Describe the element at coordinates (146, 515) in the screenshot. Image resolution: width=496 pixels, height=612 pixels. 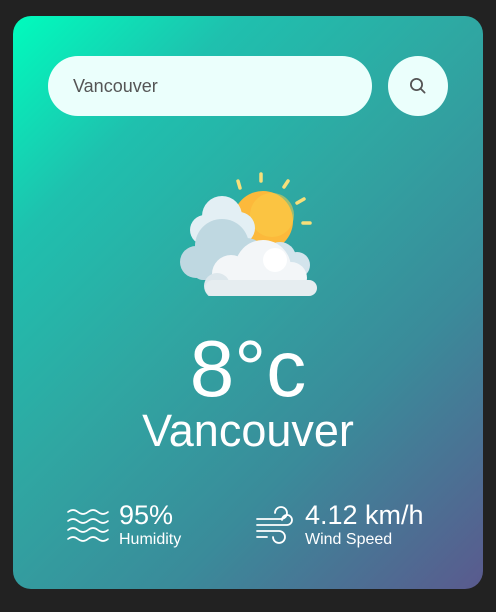
I see `humidity-value: 95%` at that location.